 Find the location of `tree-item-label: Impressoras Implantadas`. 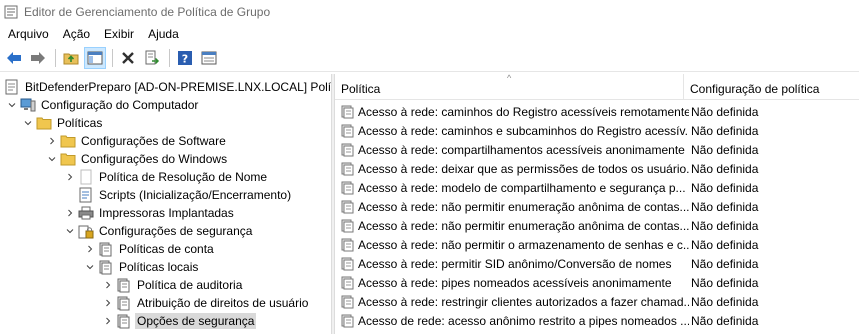

tree-item-label: Impressoras Implantadas is located at coordinates (166, 213).